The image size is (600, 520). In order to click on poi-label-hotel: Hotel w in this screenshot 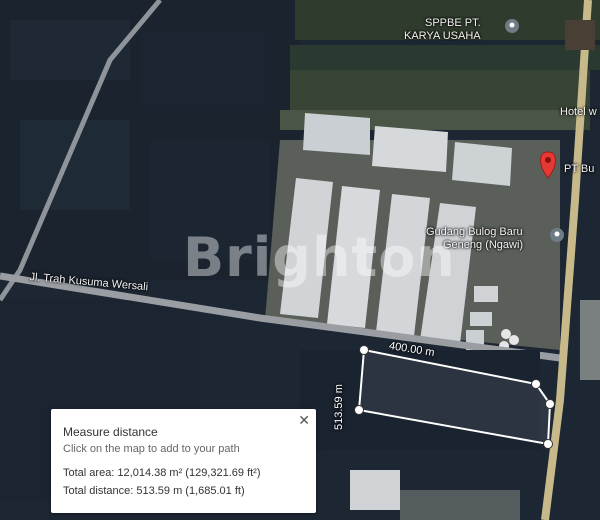, I will do `click(578, 112)`.